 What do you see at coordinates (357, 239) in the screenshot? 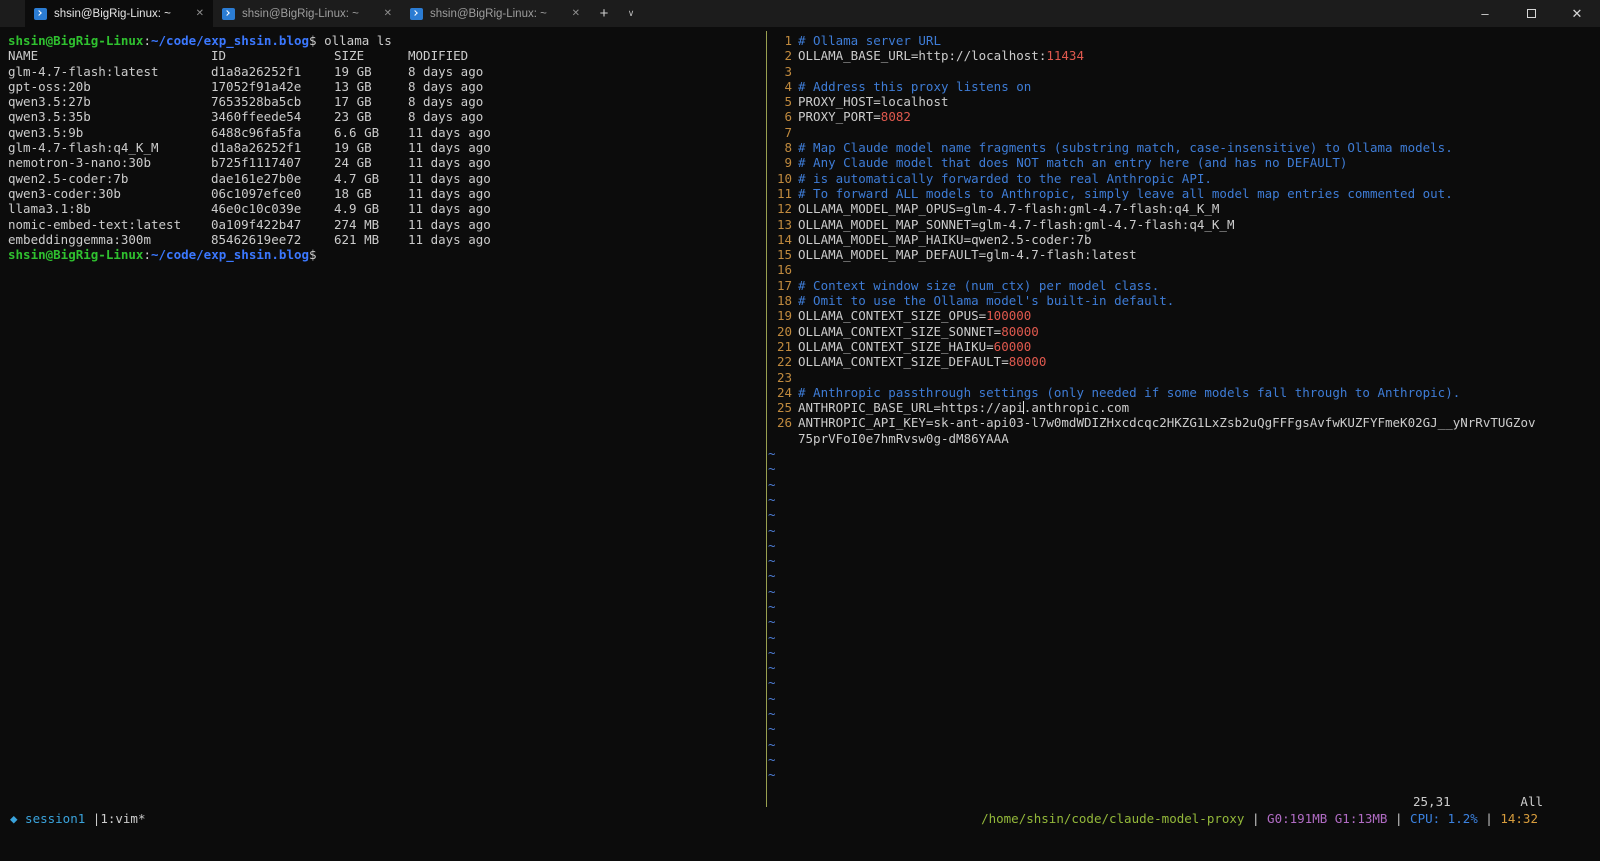
I see `model-size: 621 MB` at bounding box center [357, 239].